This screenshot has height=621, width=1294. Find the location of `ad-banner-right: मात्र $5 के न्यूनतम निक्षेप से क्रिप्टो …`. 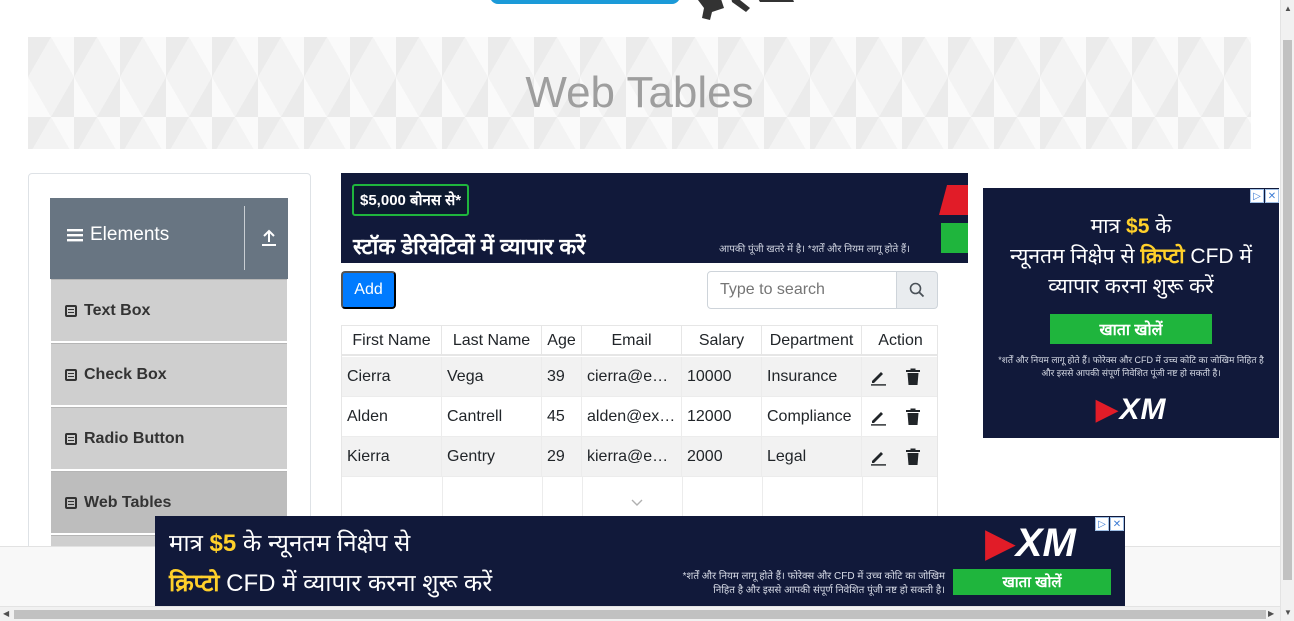

ad-banner-right: मात्र $5 के न्यूनतम निक्षेप से क्रिप्टो … is located at coordinates (1131, 313).